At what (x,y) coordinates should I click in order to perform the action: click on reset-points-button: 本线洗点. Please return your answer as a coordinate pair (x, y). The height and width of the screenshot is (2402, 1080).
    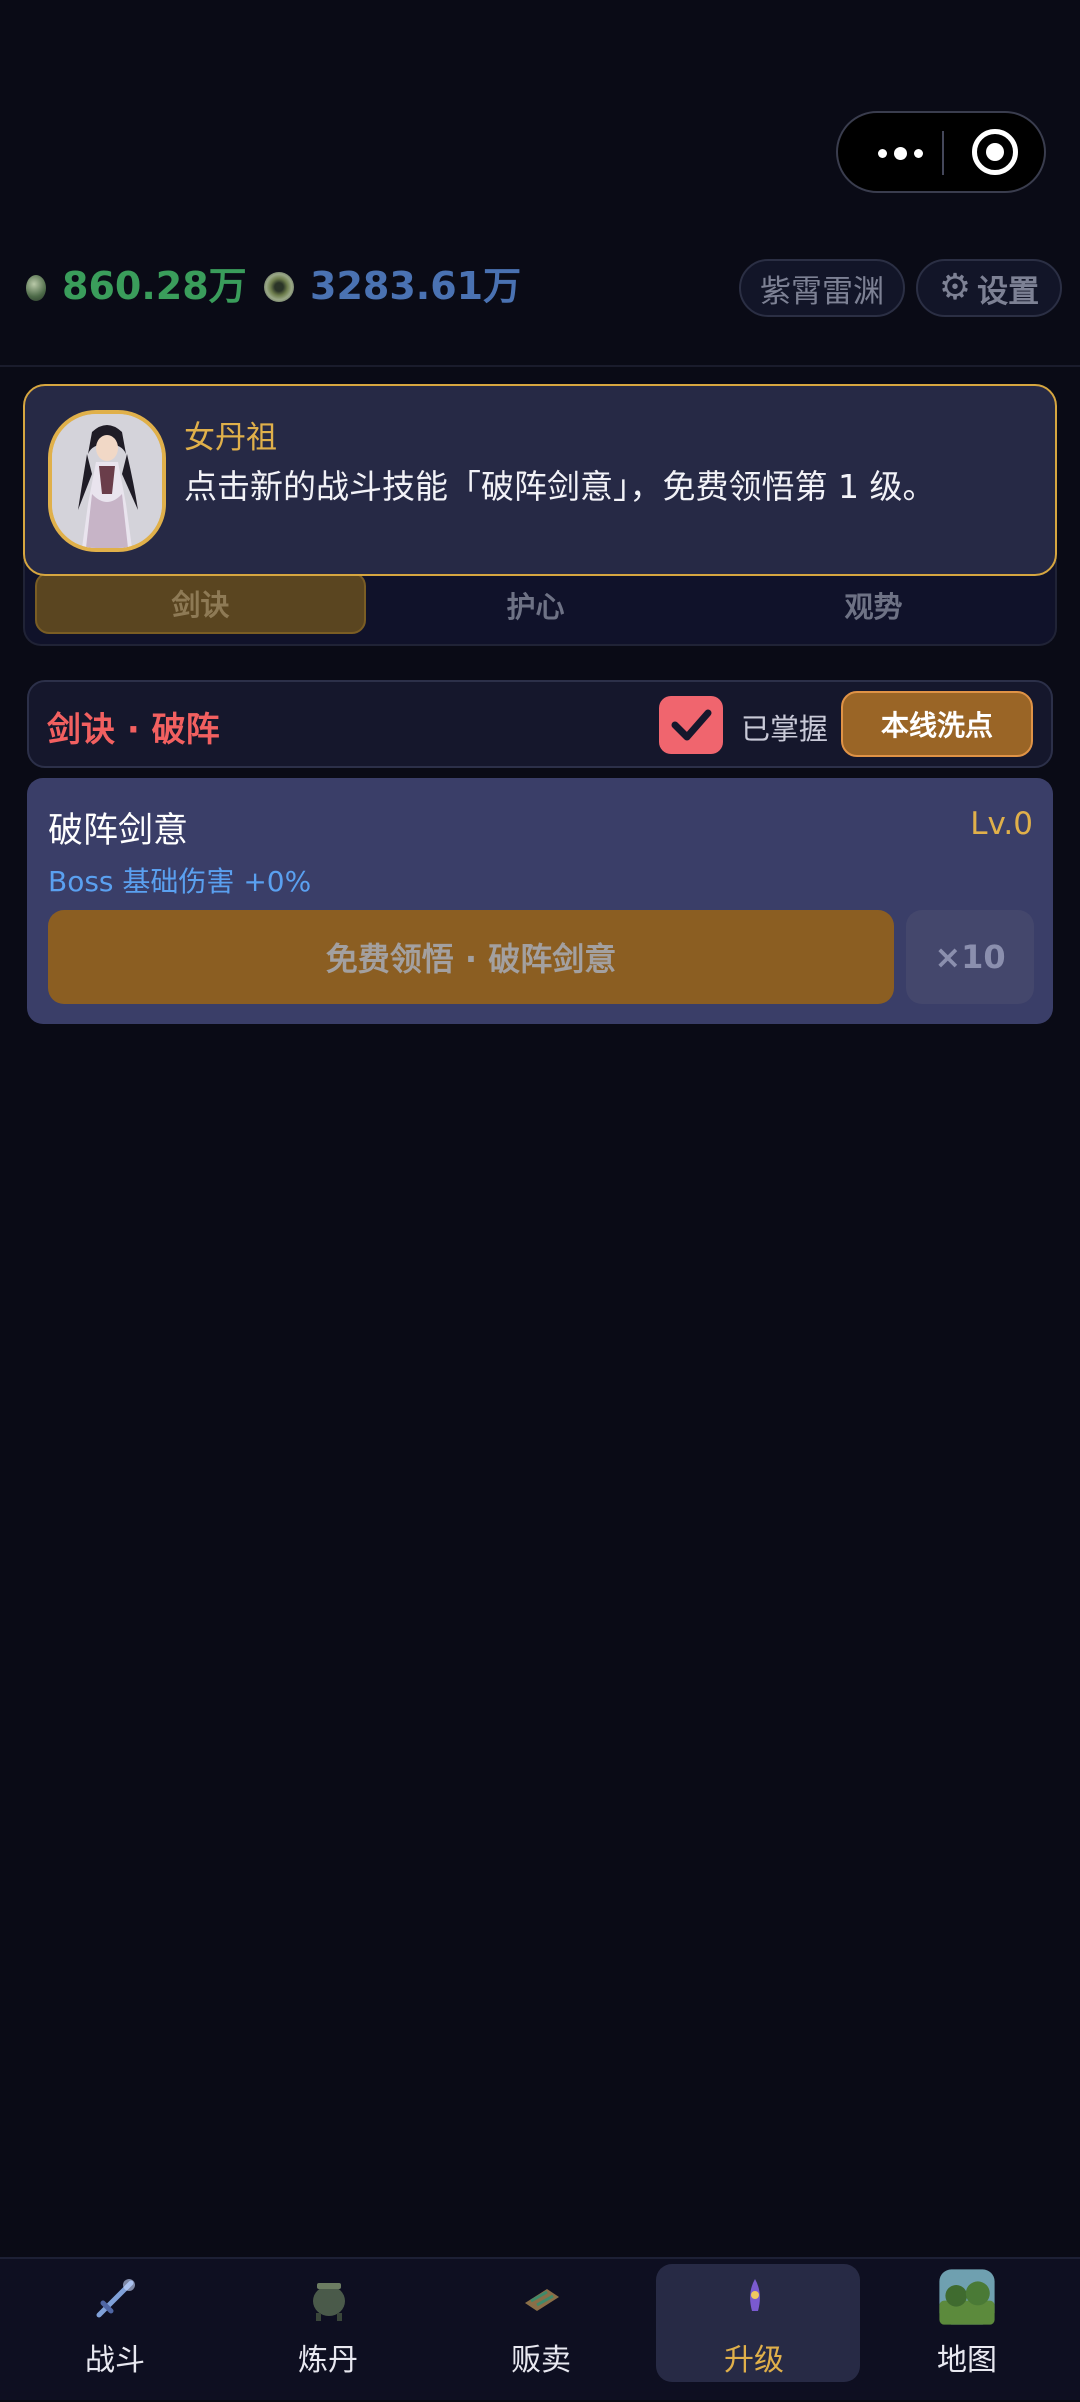
    Looking at the image, I should click on (937, 724).